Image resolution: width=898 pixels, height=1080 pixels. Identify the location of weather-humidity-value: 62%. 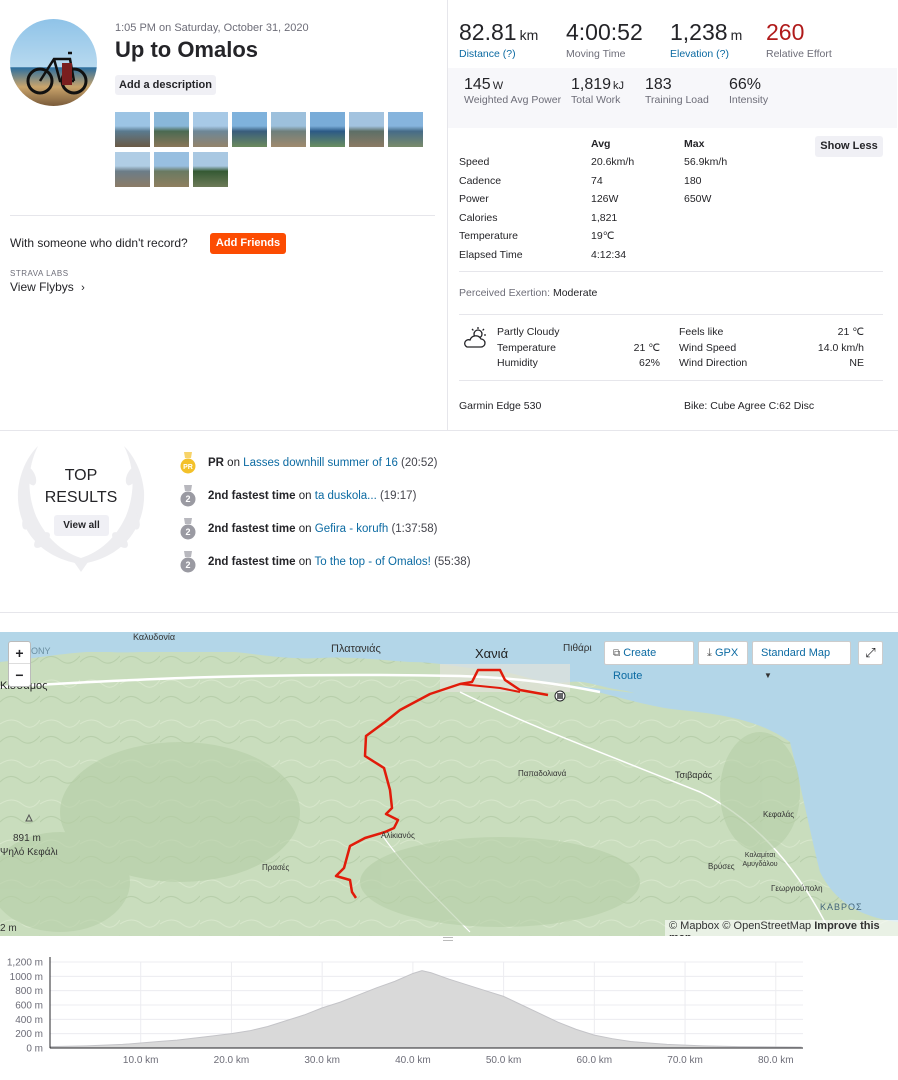
(649, 363).